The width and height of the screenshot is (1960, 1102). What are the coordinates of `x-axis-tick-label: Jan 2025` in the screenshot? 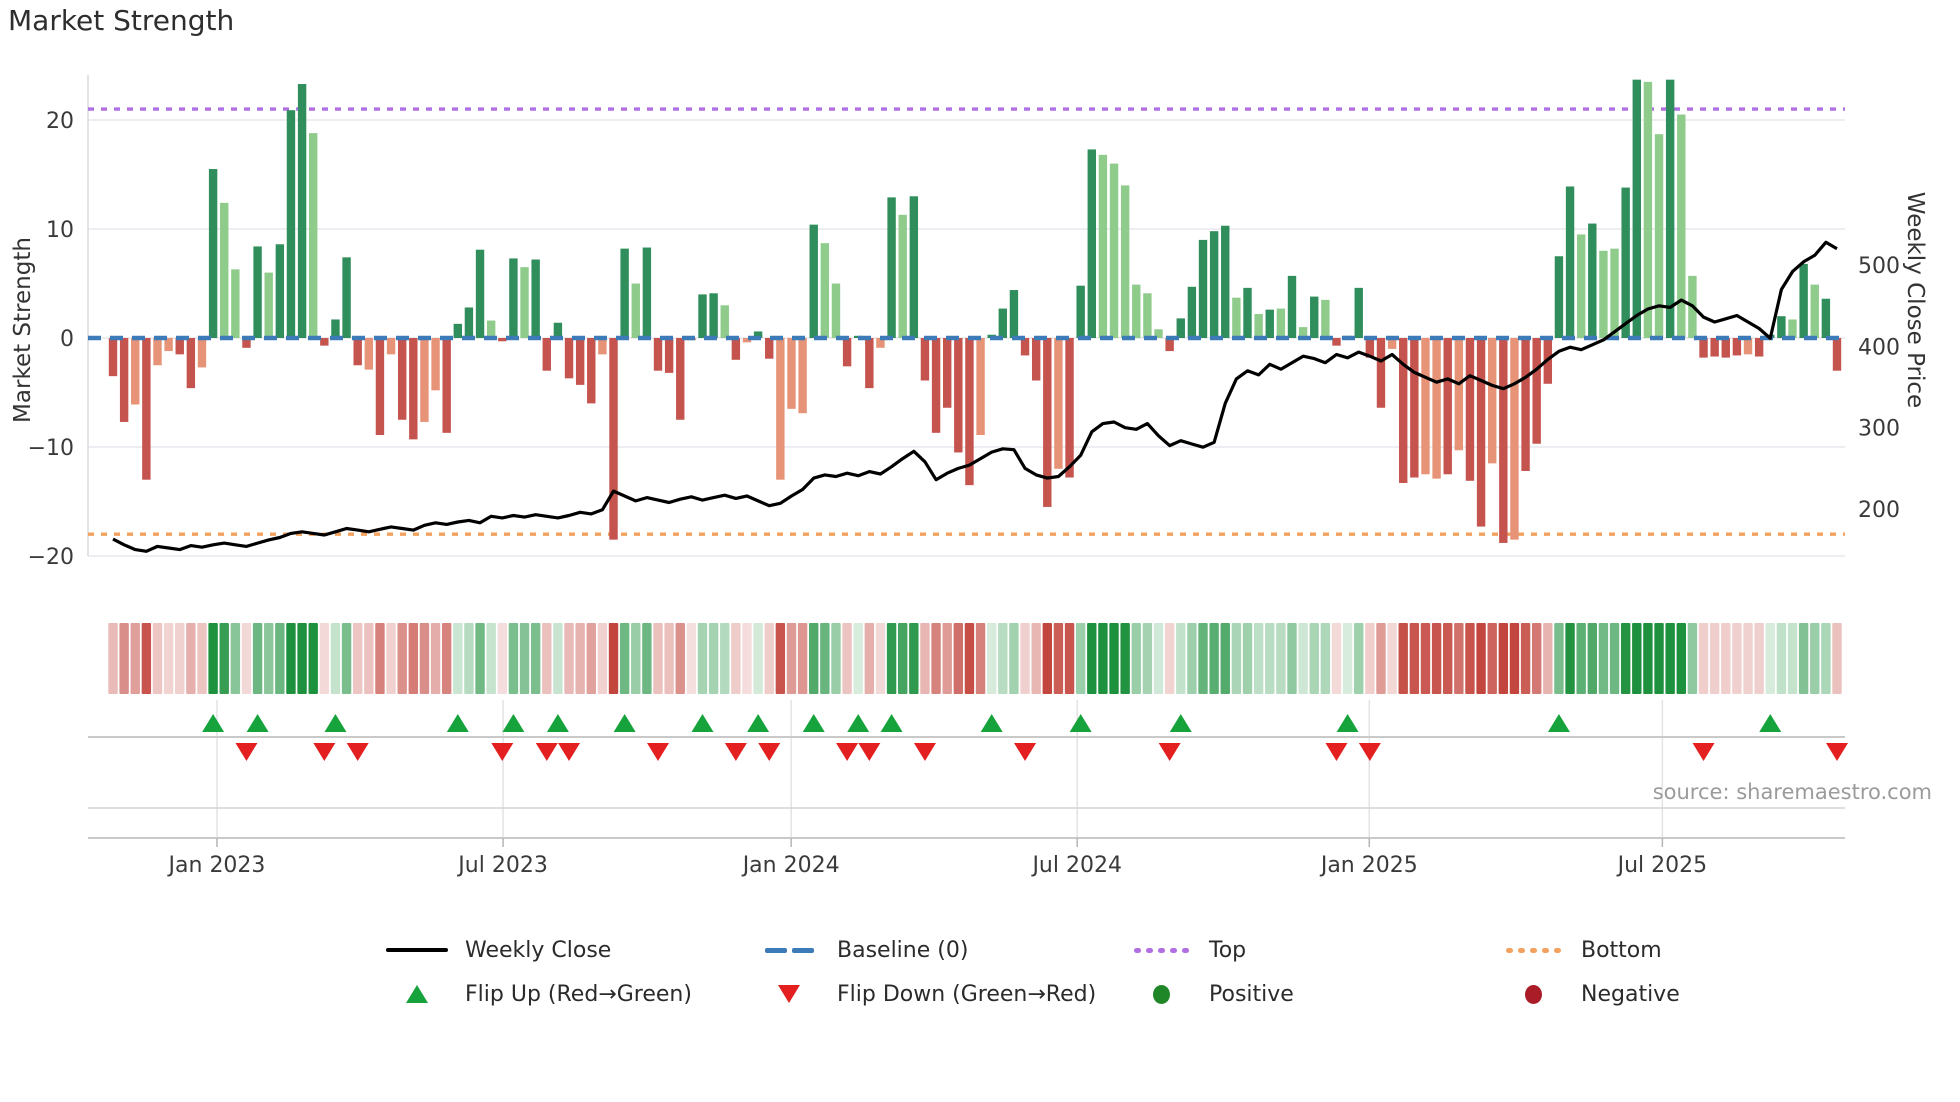 It's located at (1368, 865).